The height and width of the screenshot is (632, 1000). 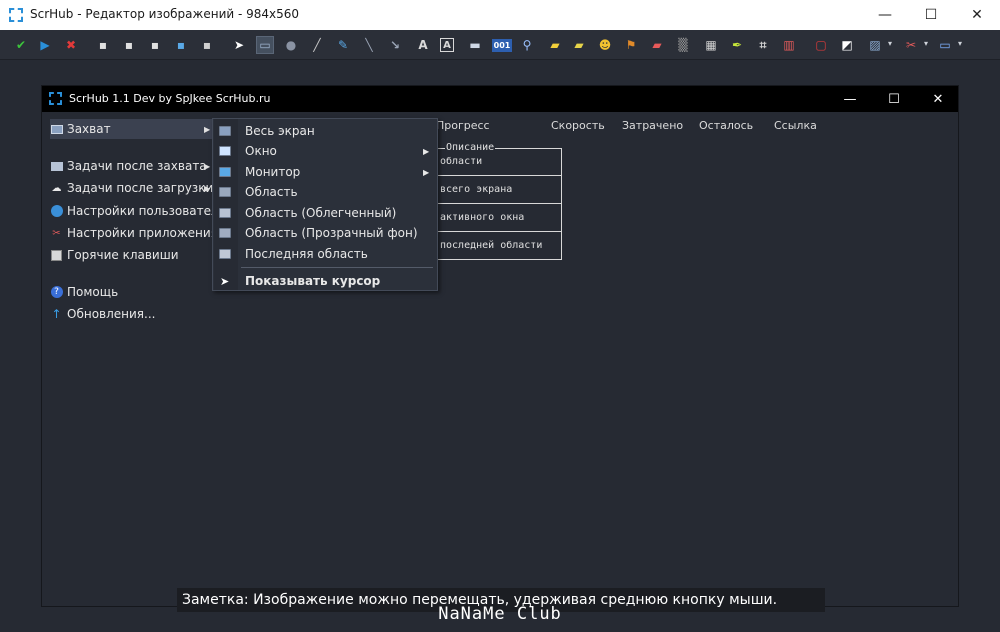 What do you see at coordinates (134, 233) in the screenshot?
I see `menu-item-app-settings: ✂ Настройки приложения` at bounding box center [134, 233].